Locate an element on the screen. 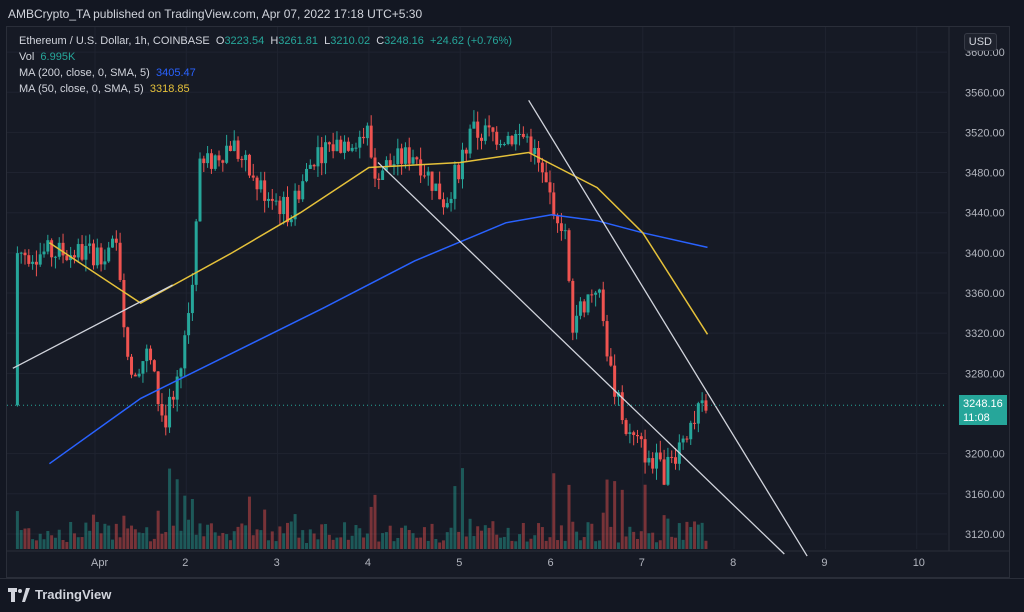 This screenshot has height=612, width=1024. currency-button: USD is located at coordinates (980, 42).